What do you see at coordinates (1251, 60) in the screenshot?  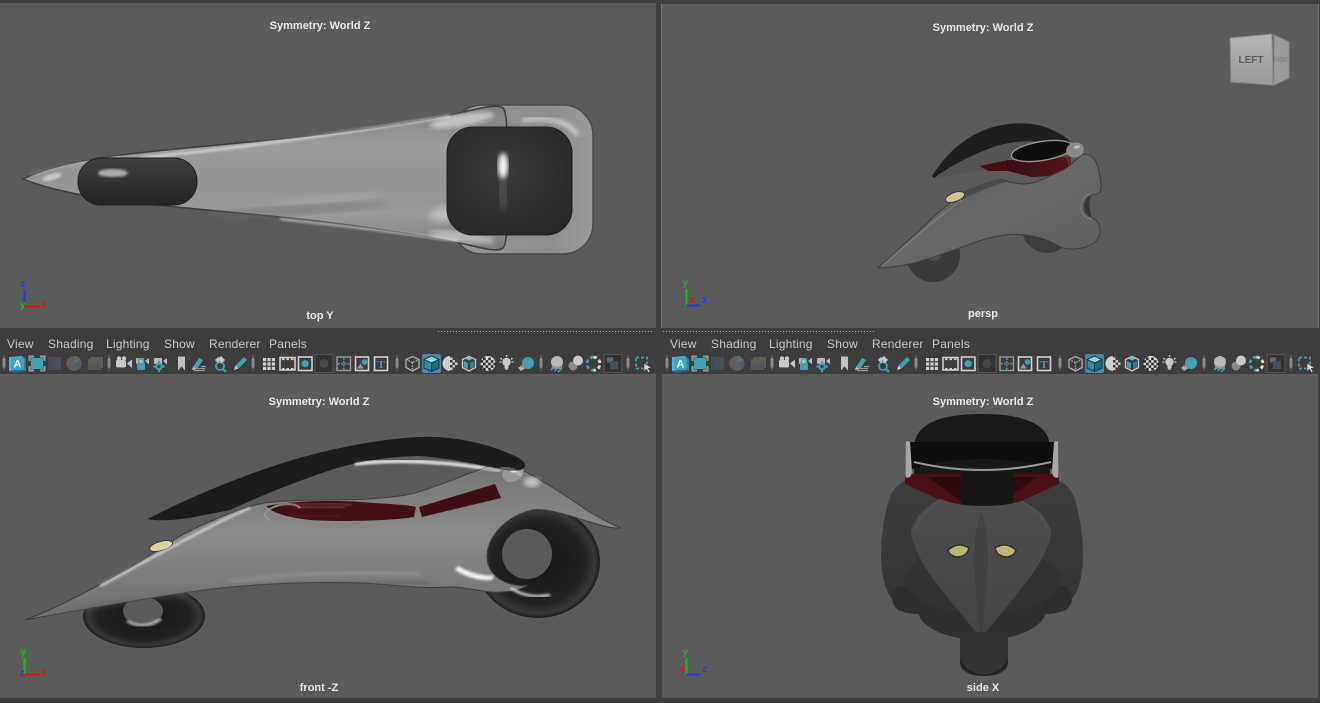 I see `svg-text: LEFT` at bounding box center [1251, 60].